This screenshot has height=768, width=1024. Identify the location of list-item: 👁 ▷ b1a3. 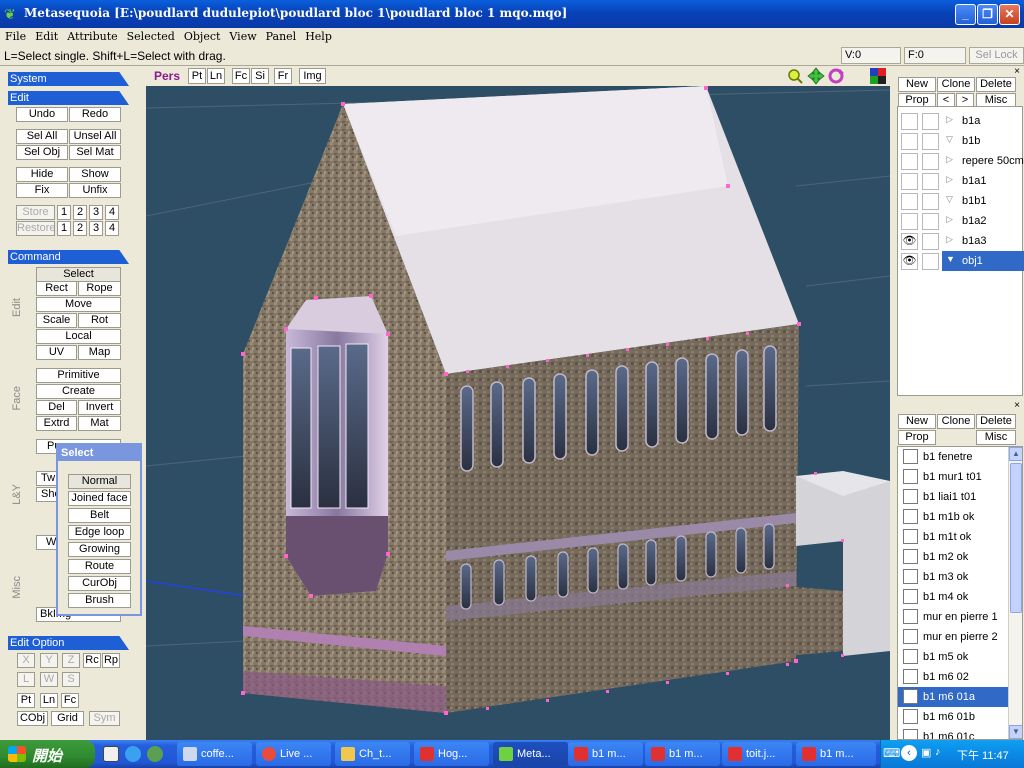
(961, 241).